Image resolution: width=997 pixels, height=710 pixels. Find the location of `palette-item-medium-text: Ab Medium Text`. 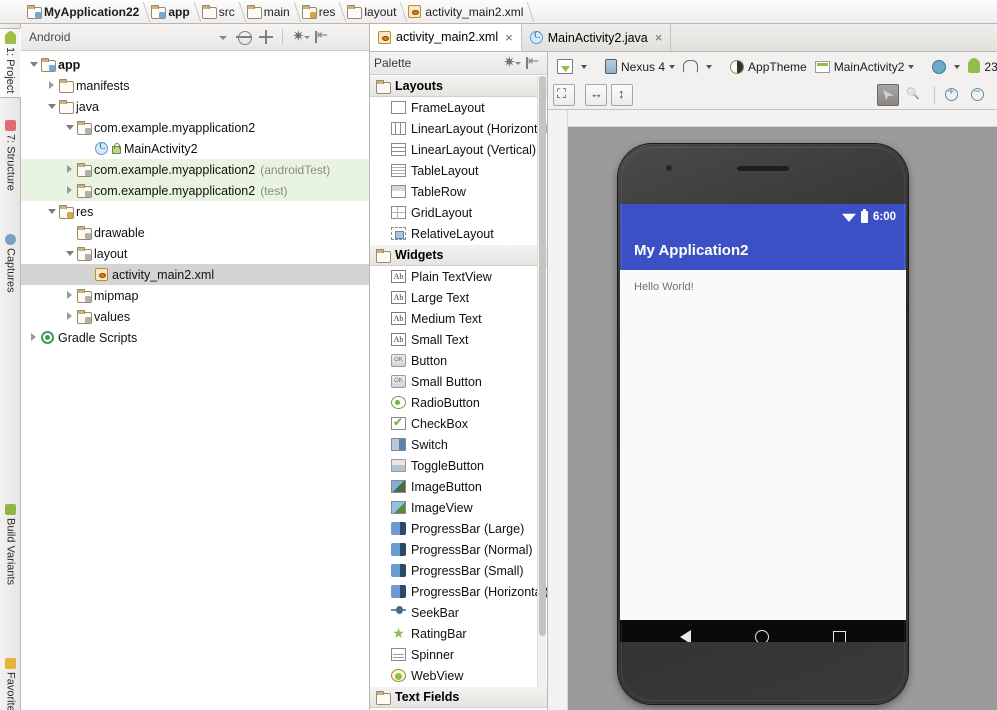

palette-item-medium-text: Ab Medium Text is located at coordinates (458, 318).